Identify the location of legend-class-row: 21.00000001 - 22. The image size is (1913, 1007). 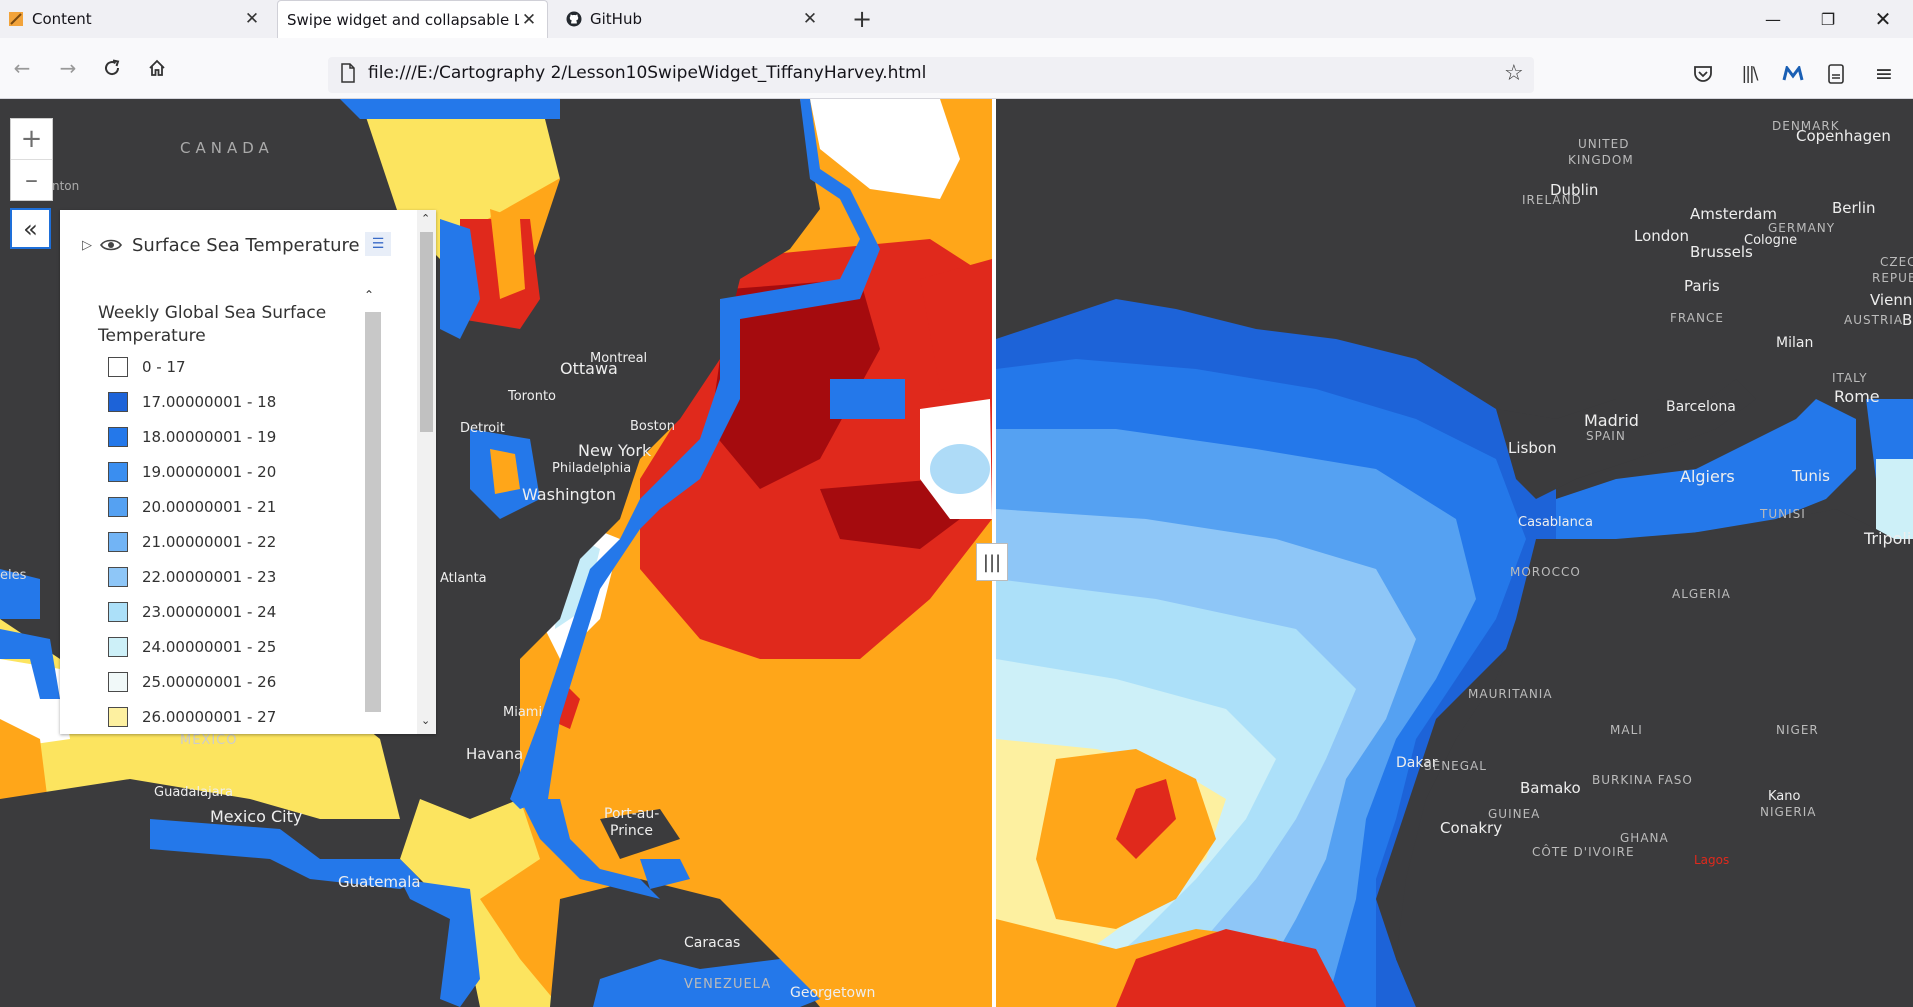
(192, 542).